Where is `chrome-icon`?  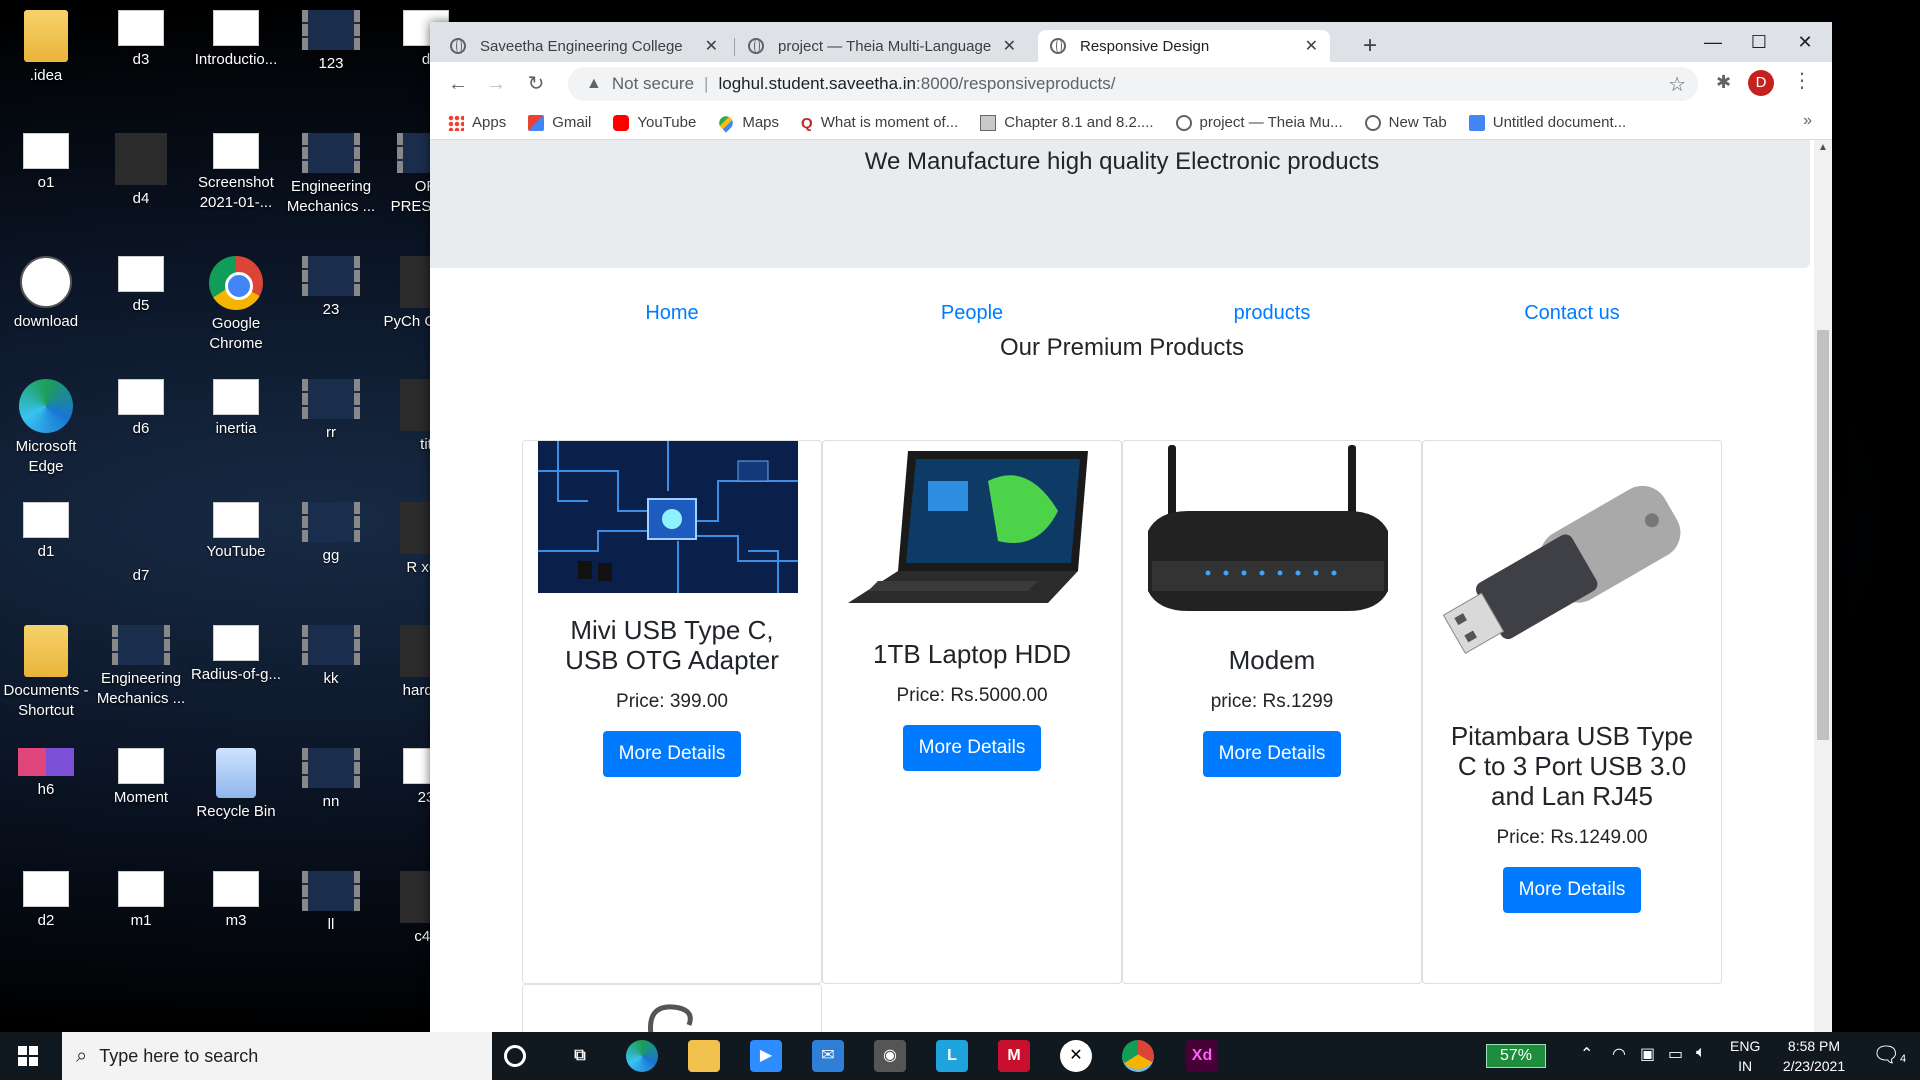
chrome-icon is located at coordinates (1138, 1056).